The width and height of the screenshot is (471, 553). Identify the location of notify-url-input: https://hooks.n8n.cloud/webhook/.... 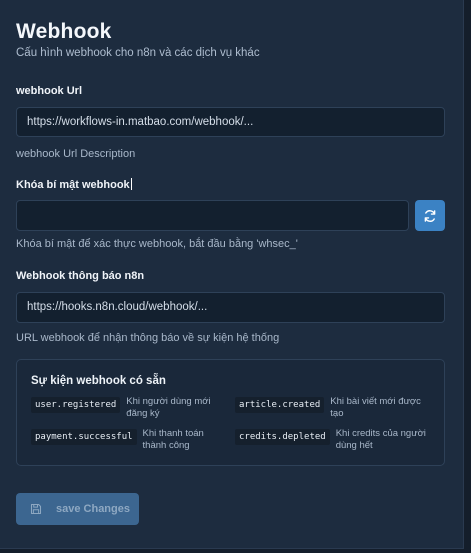
(230, 307).